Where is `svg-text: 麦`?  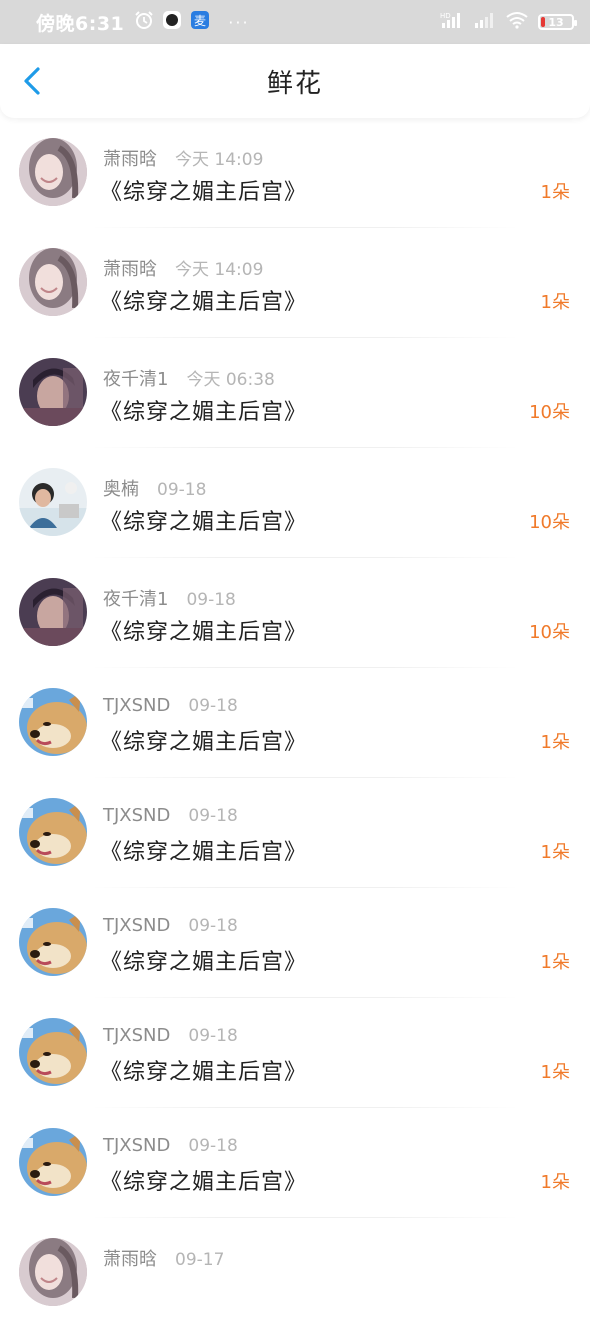 svg-text: 麦 is located at coordinates (200, 21).